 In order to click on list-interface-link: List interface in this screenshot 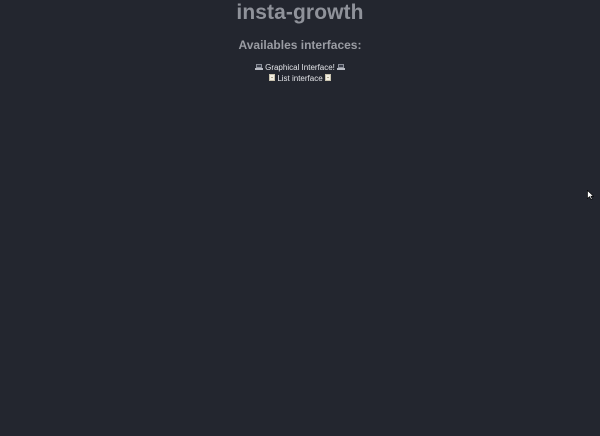, I will do `click(300, 78)`.